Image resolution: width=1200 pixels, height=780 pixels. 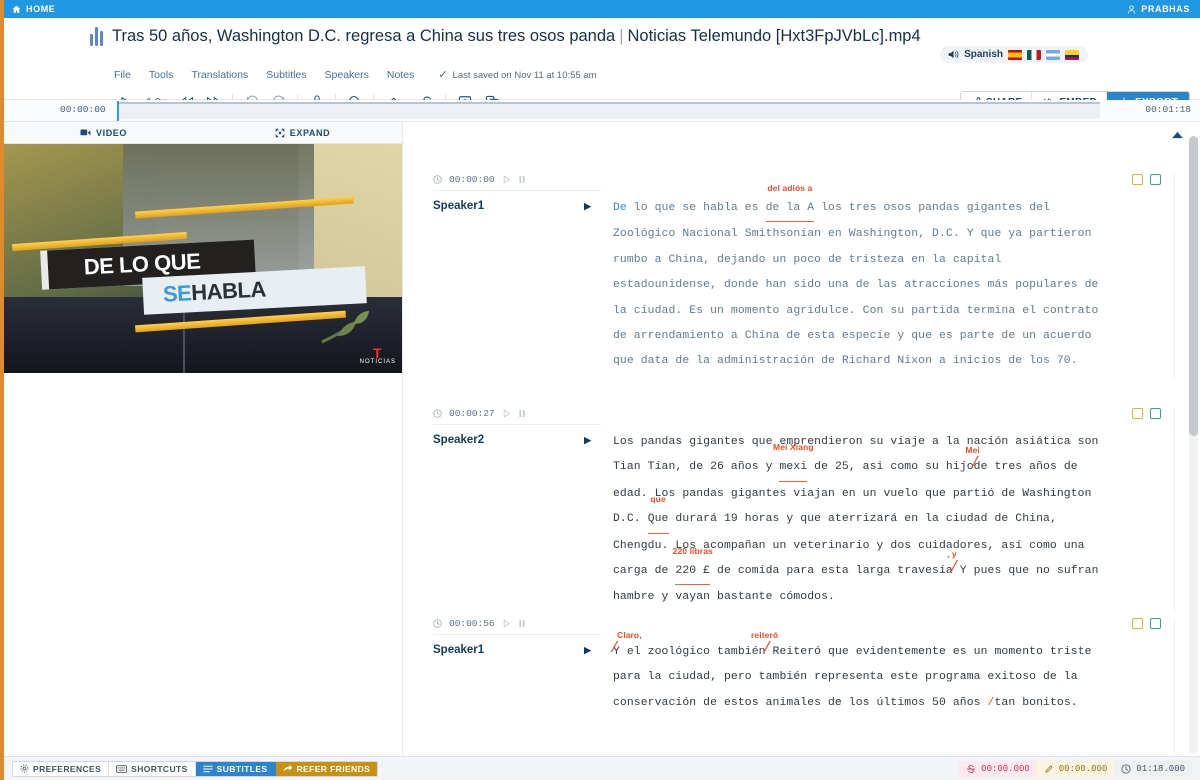 What do you see at coordinates (161, 75) in the screenshot?
I see `menu-item-tools: Tools` at bounding box center [161, 75].